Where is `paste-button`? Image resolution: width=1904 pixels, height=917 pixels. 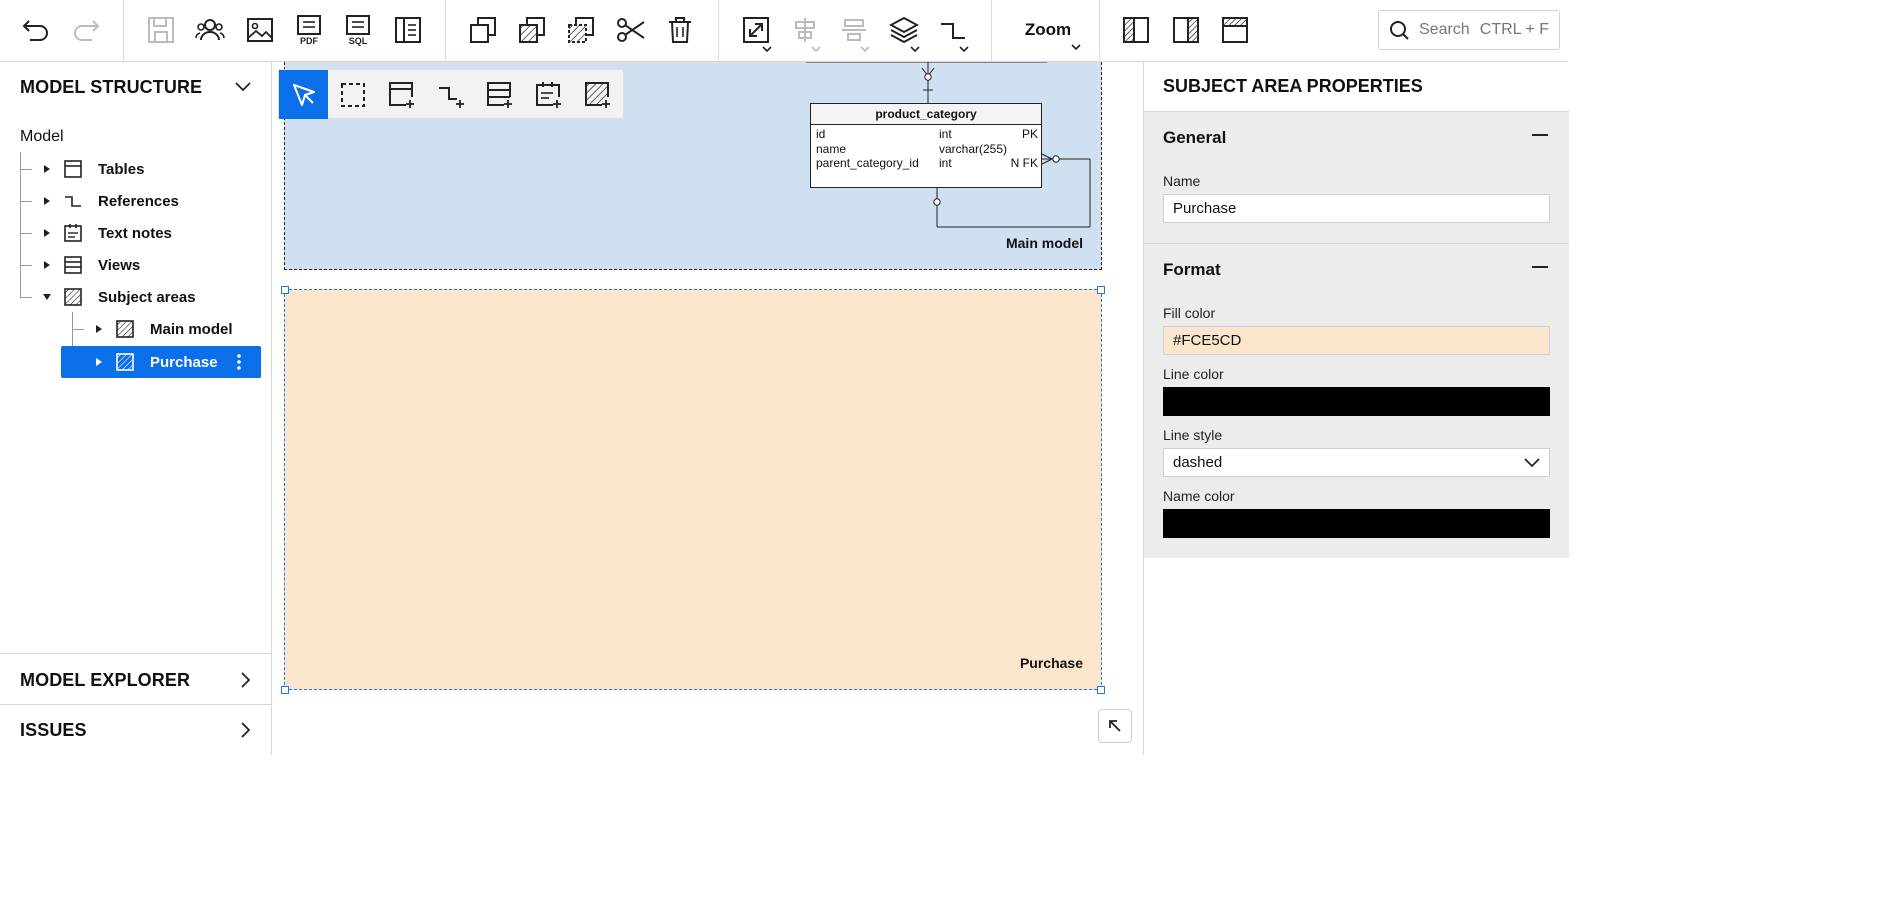
paste-button is located at coordinates (581, 30).